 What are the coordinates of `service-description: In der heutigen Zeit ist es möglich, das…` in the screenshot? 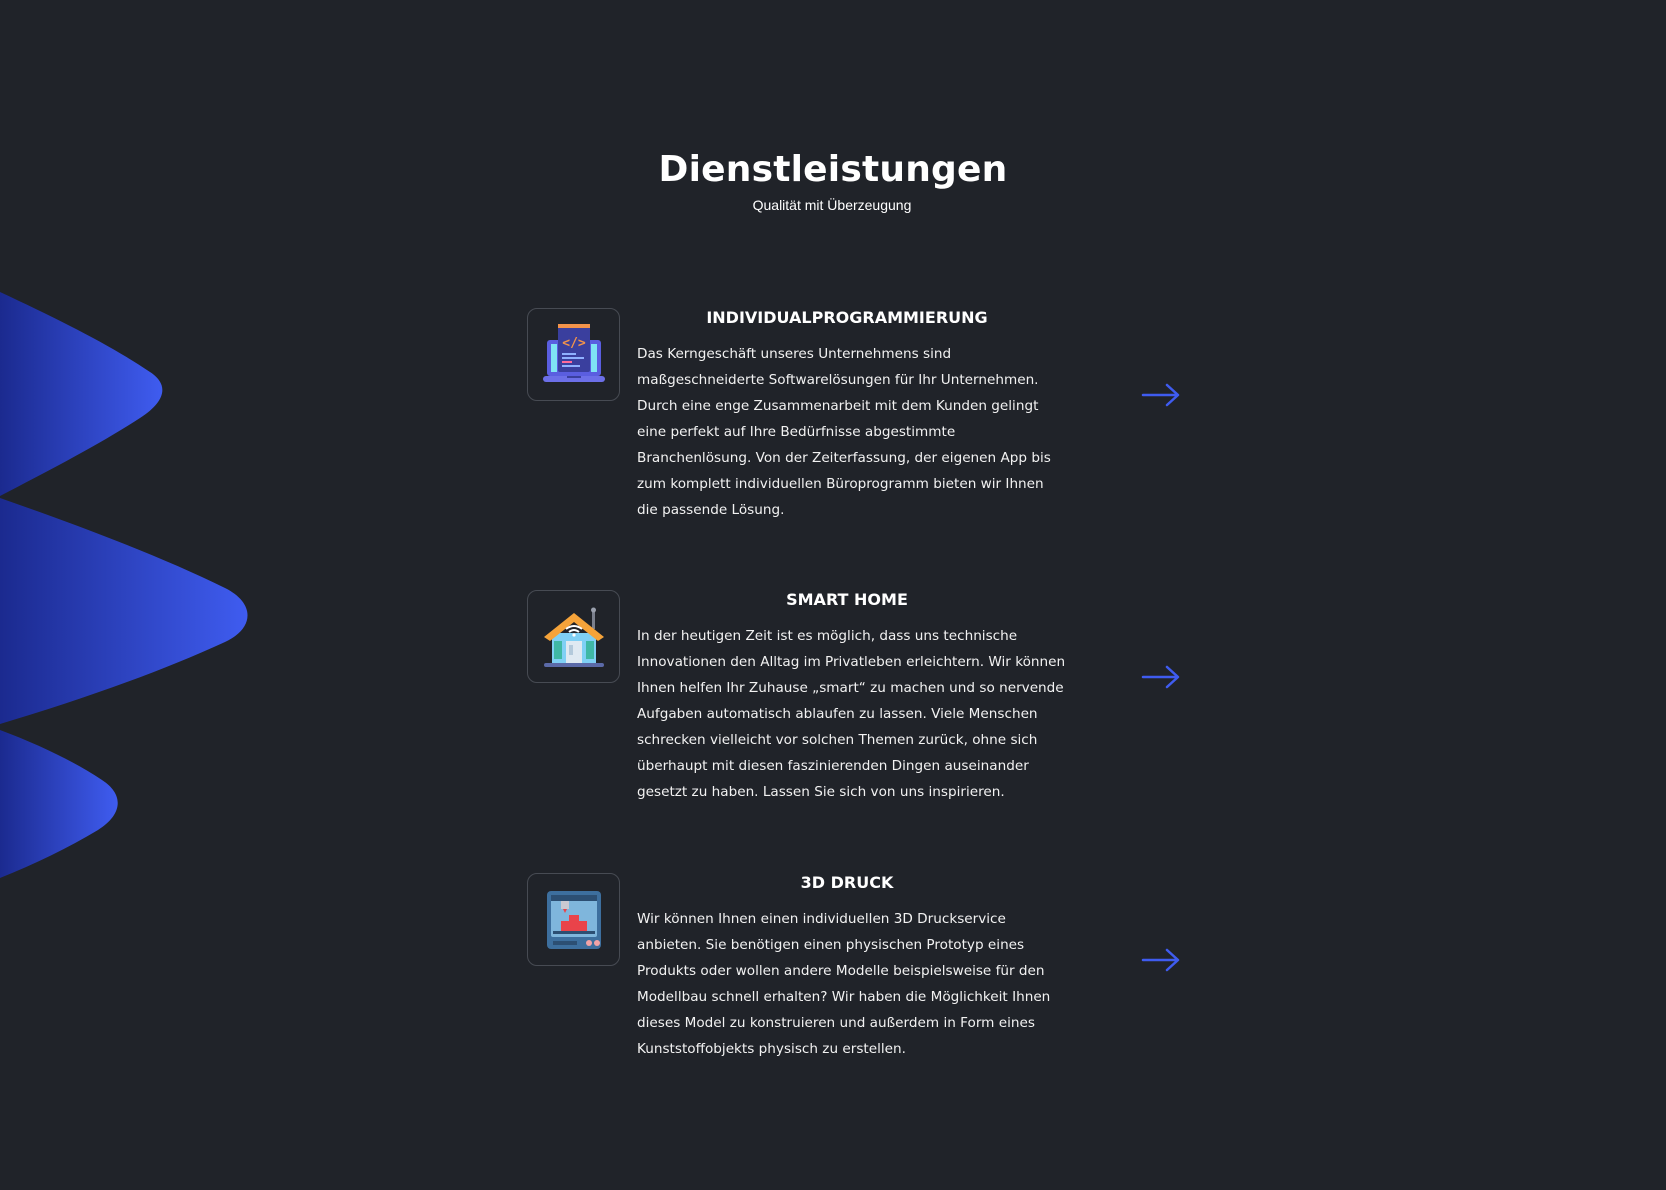 It's located at (851, 714).